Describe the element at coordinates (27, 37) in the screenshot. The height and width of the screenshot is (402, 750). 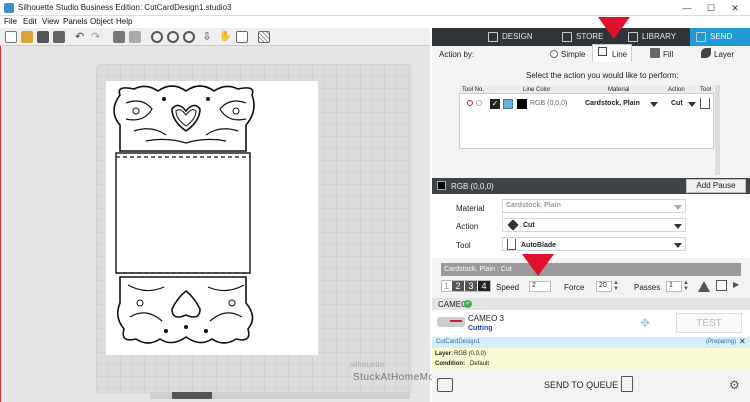
I see `open-folder-icon` at that location.